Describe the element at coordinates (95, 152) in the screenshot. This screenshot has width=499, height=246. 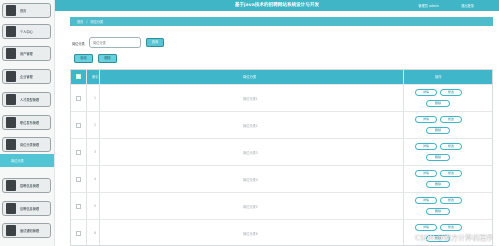
I see `row-index: 3` at that location.